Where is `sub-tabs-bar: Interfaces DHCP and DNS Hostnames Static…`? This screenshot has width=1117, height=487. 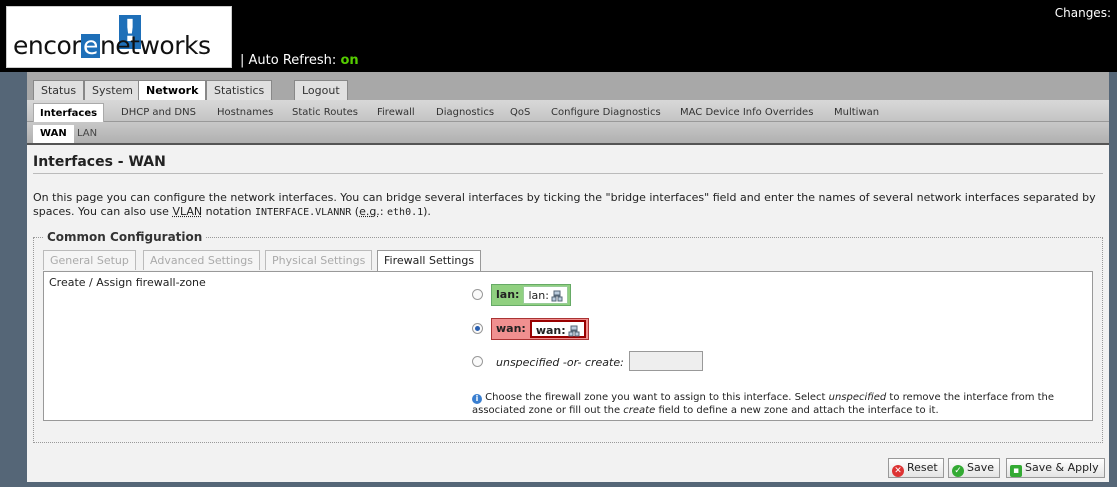
sub-tabs-bar: Interfaces DHCP and DNS Hostnames Static… is located at coordinates (568, 111).